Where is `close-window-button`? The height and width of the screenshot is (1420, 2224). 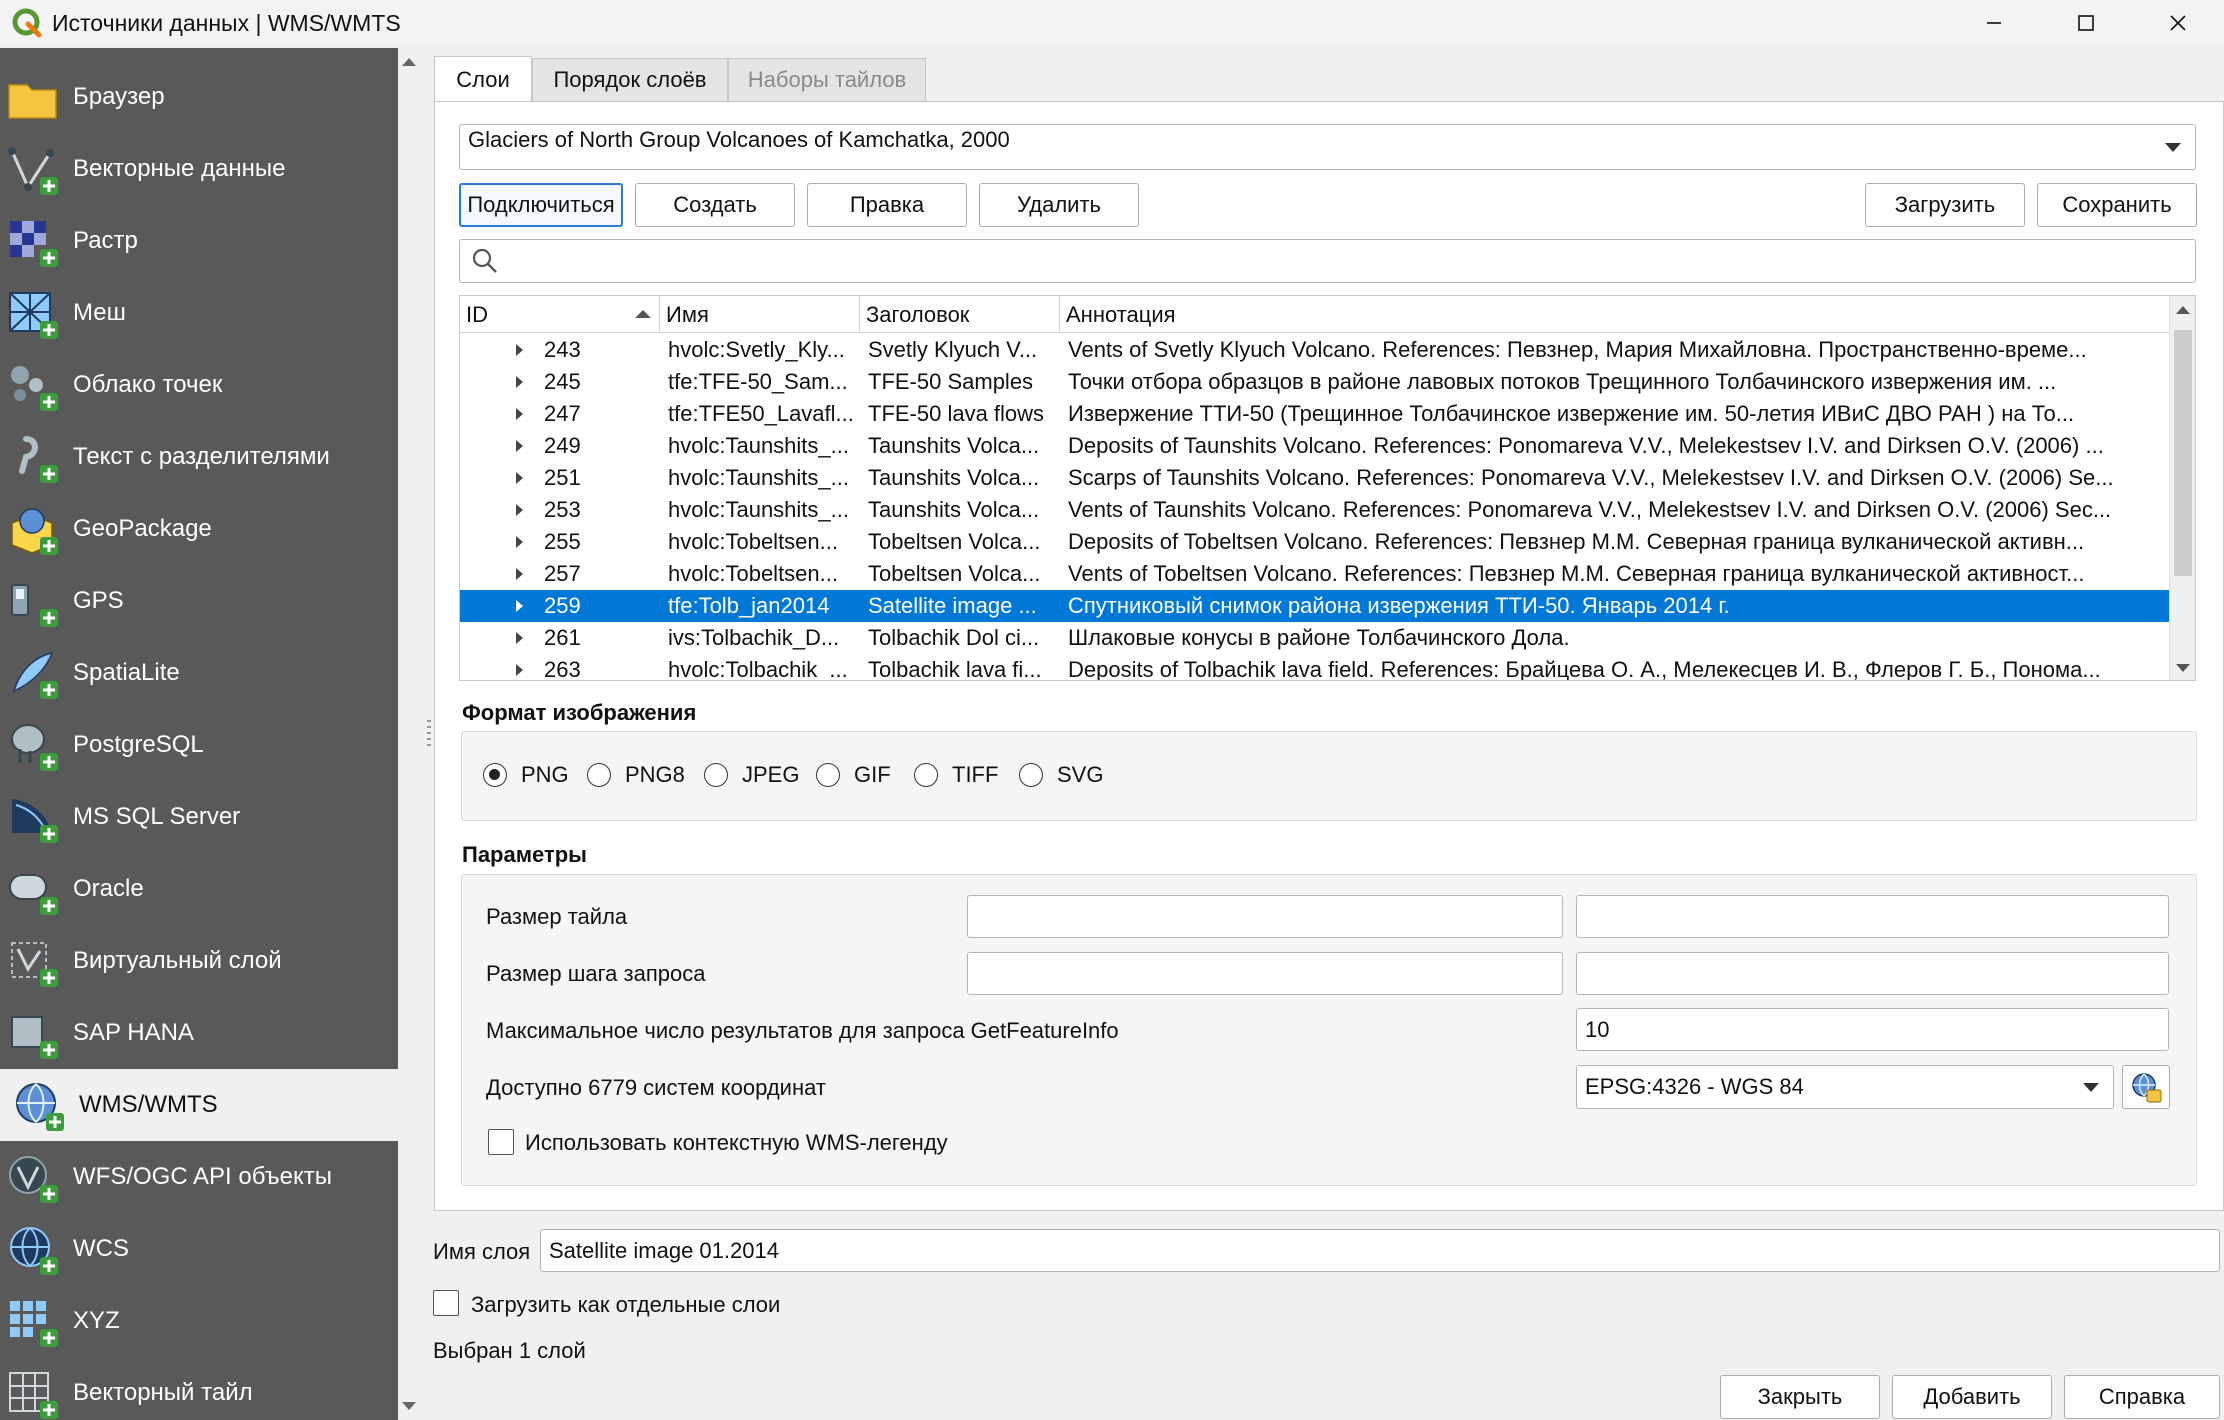
close-window-button is located at coordinates (2178, 23).